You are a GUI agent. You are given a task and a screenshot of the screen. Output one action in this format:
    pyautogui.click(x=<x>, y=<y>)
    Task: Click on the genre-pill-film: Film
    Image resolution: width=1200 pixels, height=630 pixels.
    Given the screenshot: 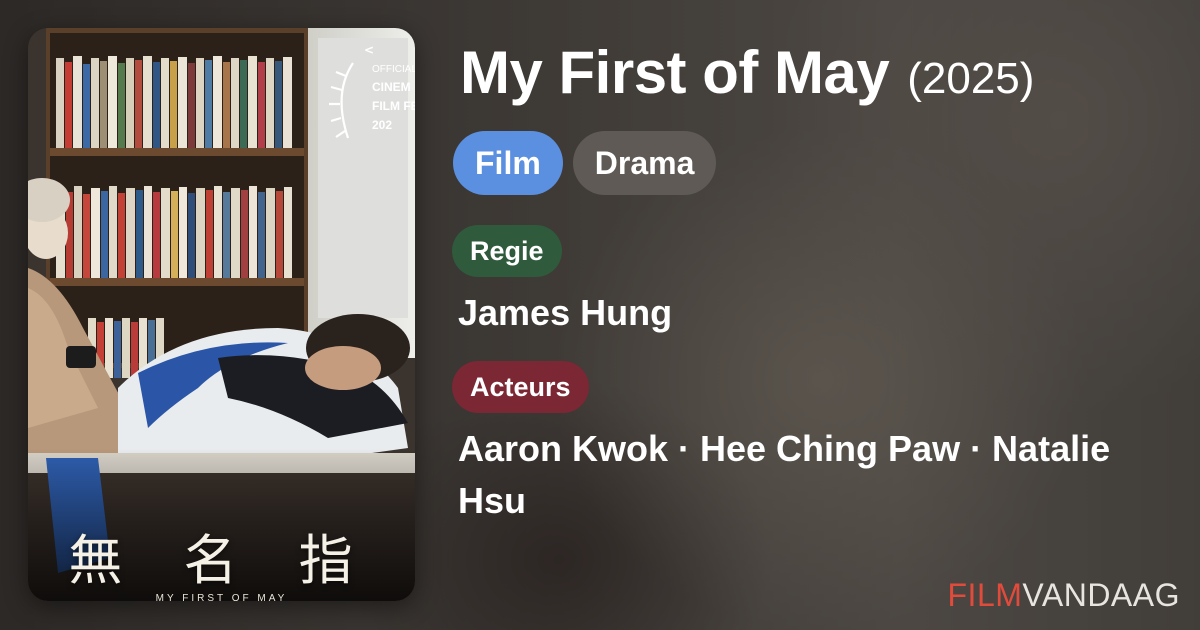 What is the action you would take?
    pyautogui.click(x=508, y=163)
    